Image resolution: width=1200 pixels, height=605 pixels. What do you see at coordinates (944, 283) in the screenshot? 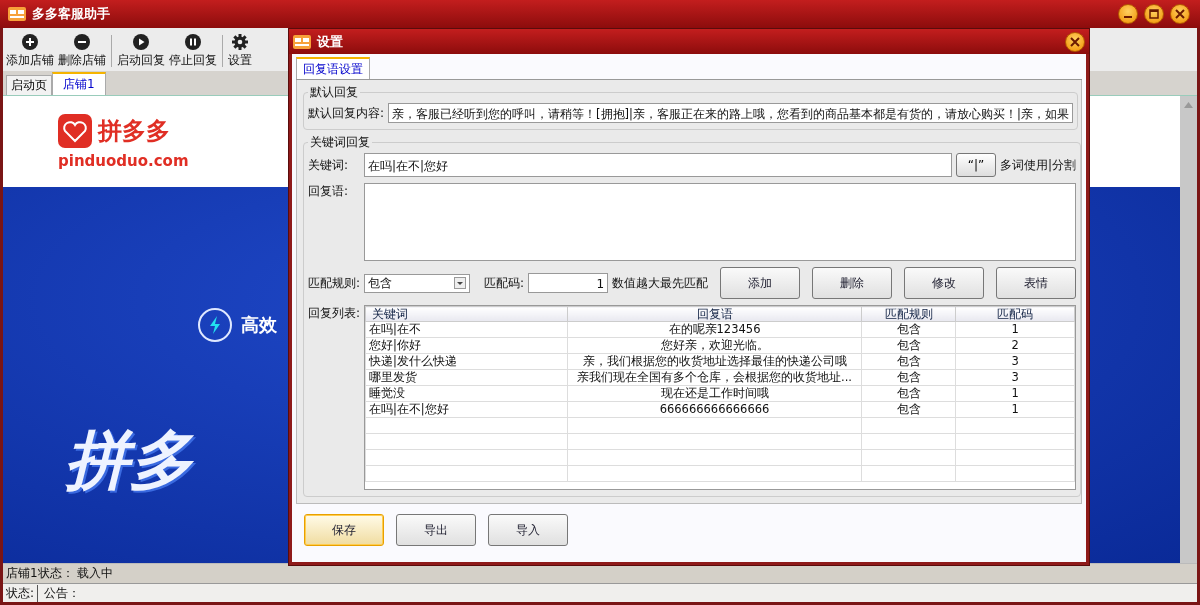
I see `action-button: 修改` at bounding box center [944, 283].